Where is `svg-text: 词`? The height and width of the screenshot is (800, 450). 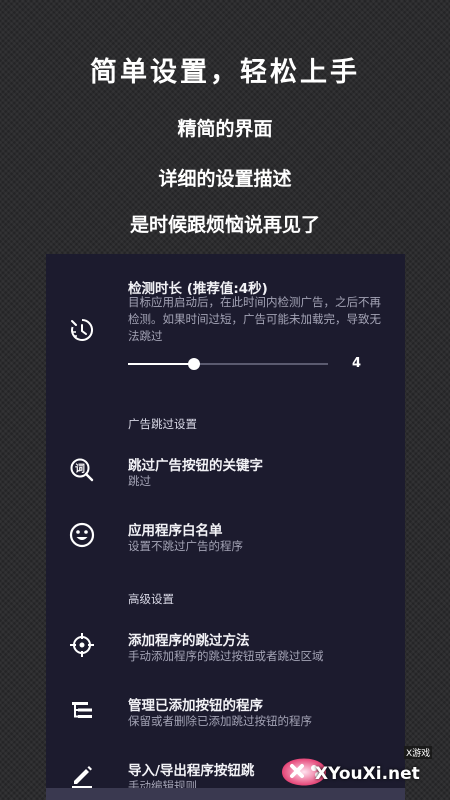 svg-text: 词 is located at coordinates (80, 468).